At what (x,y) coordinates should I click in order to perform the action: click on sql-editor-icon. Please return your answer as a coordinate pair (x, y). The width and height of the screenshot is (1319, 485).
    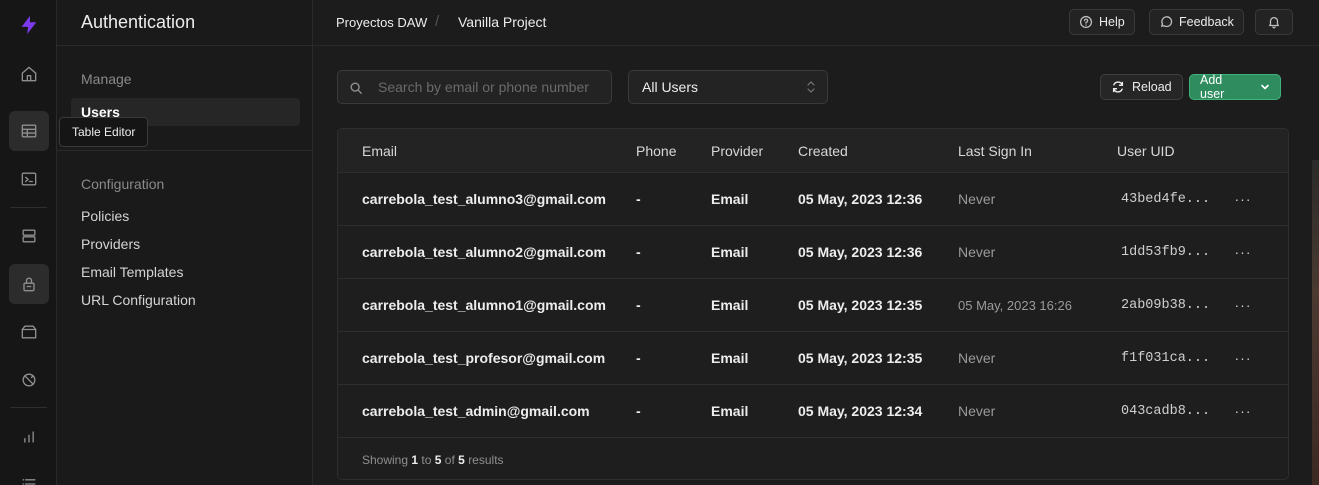
    Looking at the image, I should click on (29, 179).